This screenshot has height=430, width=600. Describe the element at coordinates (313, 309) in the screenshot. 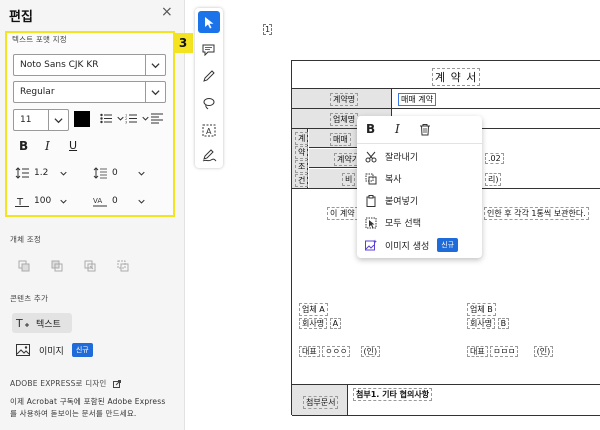

I see `company-a: 업체 A` at that location.